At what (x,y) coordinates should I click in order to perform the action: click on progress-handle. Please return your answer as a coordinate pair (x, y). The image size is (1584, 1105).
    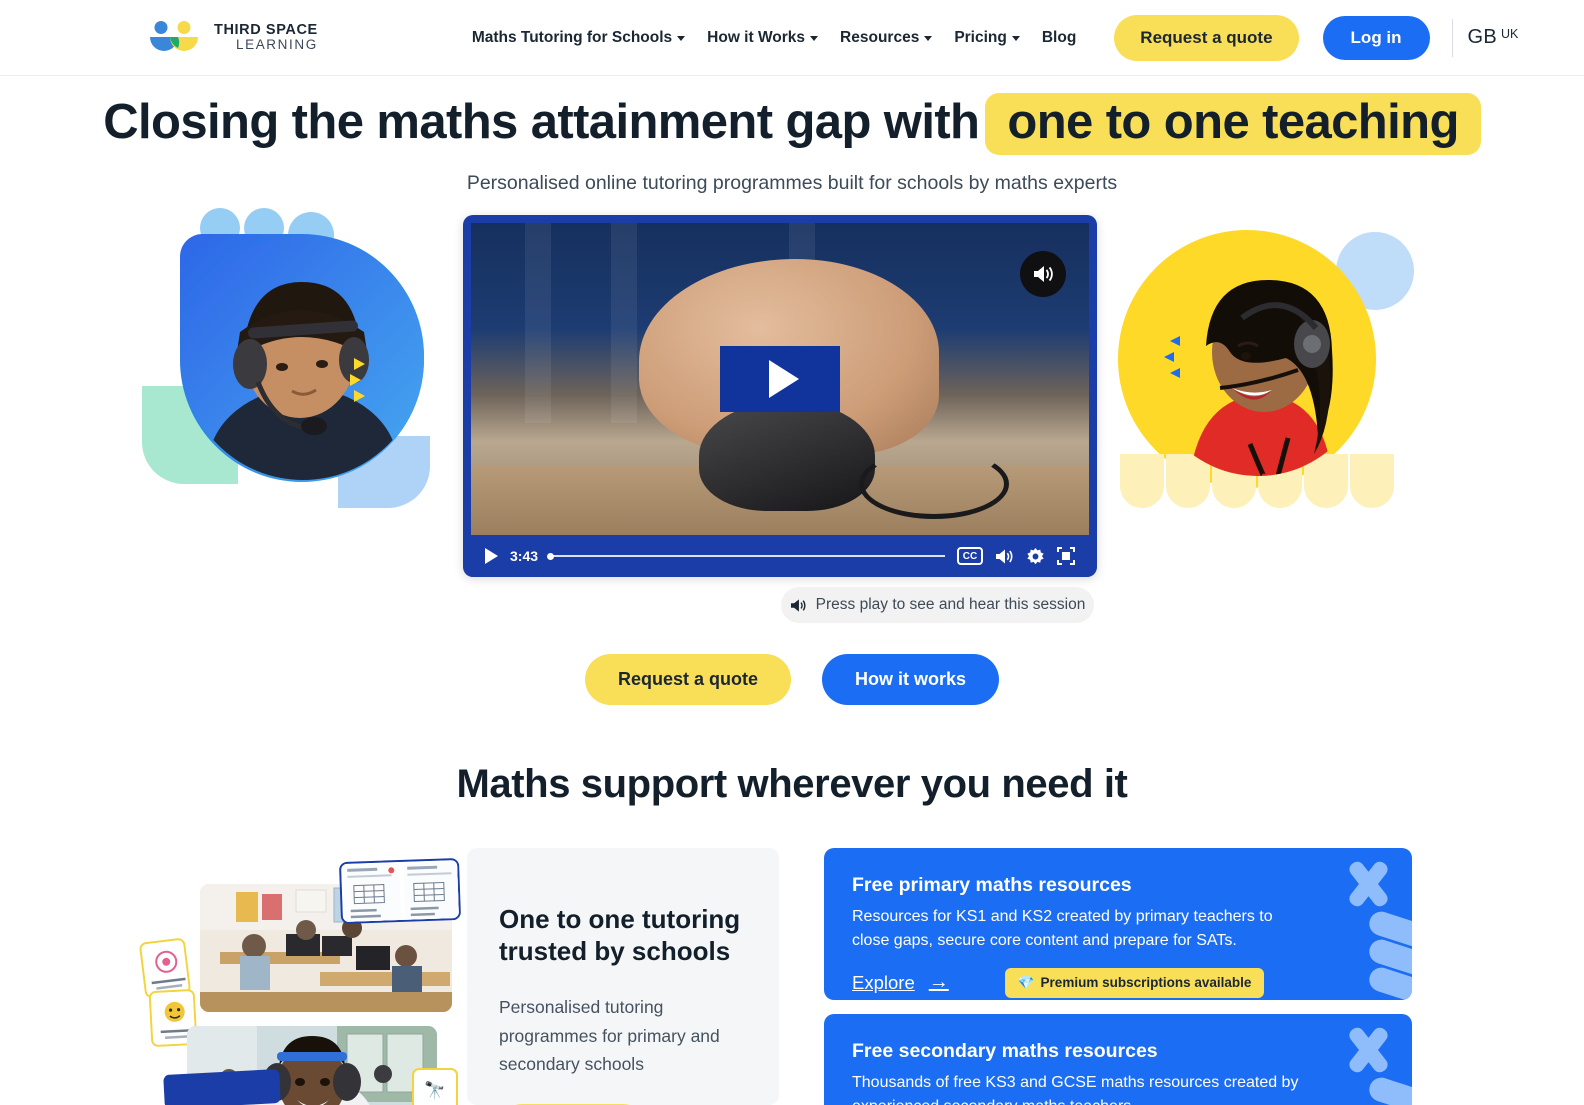
    Looking at the image, I should click on (551, 556).